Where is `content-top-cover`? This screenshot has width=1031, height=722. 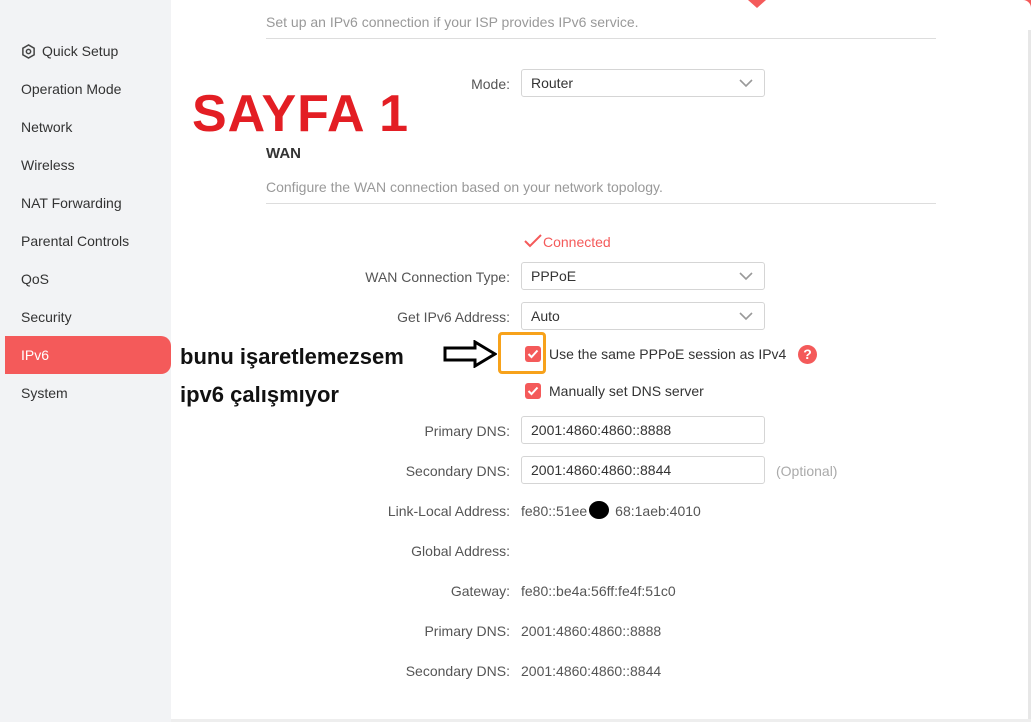
content-top-cover is located at coordinates (601, 4).